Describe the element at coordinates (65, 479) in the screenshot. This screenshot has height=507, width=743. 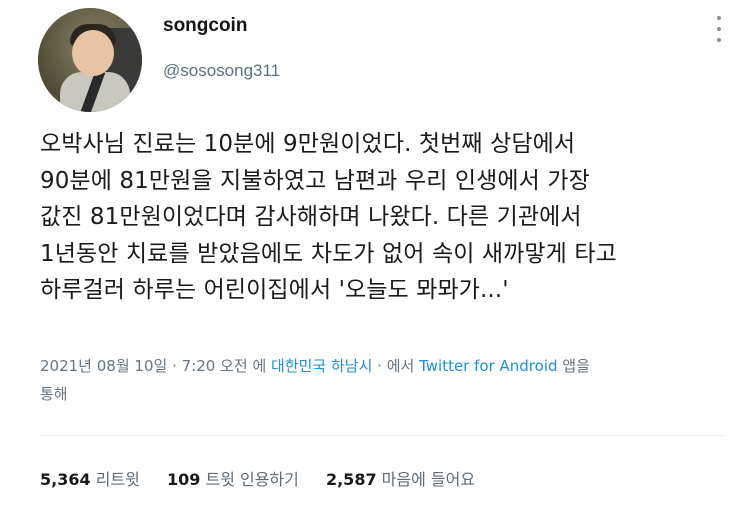
I see `retweets-count: 5,364` at that location.